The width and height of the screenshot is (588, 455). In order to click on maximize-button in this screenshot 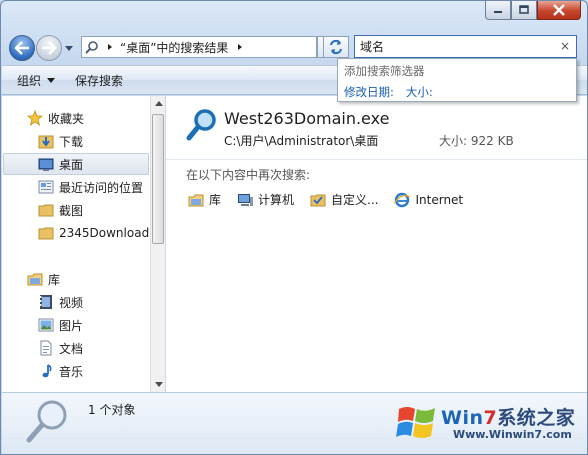, I will do `click(524, 10)`.